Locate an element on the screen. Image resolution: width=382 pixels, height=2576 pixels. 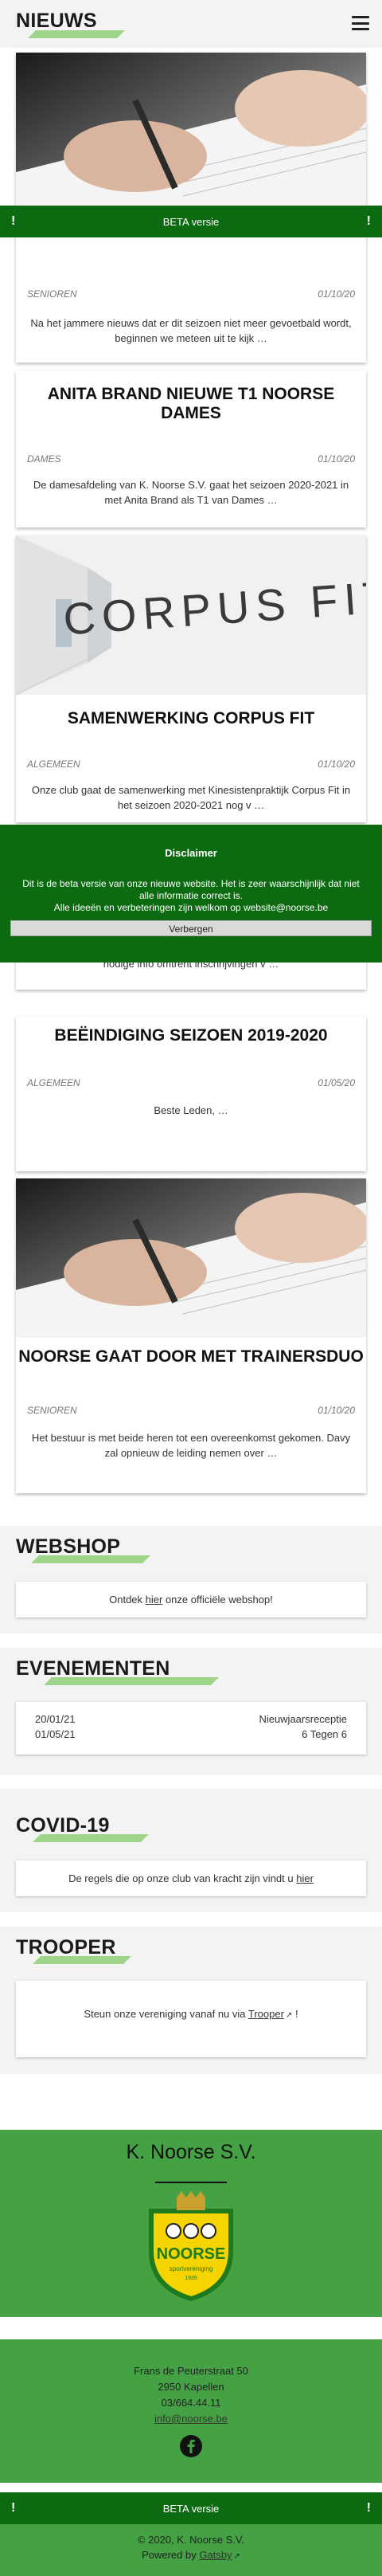
address: Frans de Peuterstraat 50 is located at coordinates (191, 2371).